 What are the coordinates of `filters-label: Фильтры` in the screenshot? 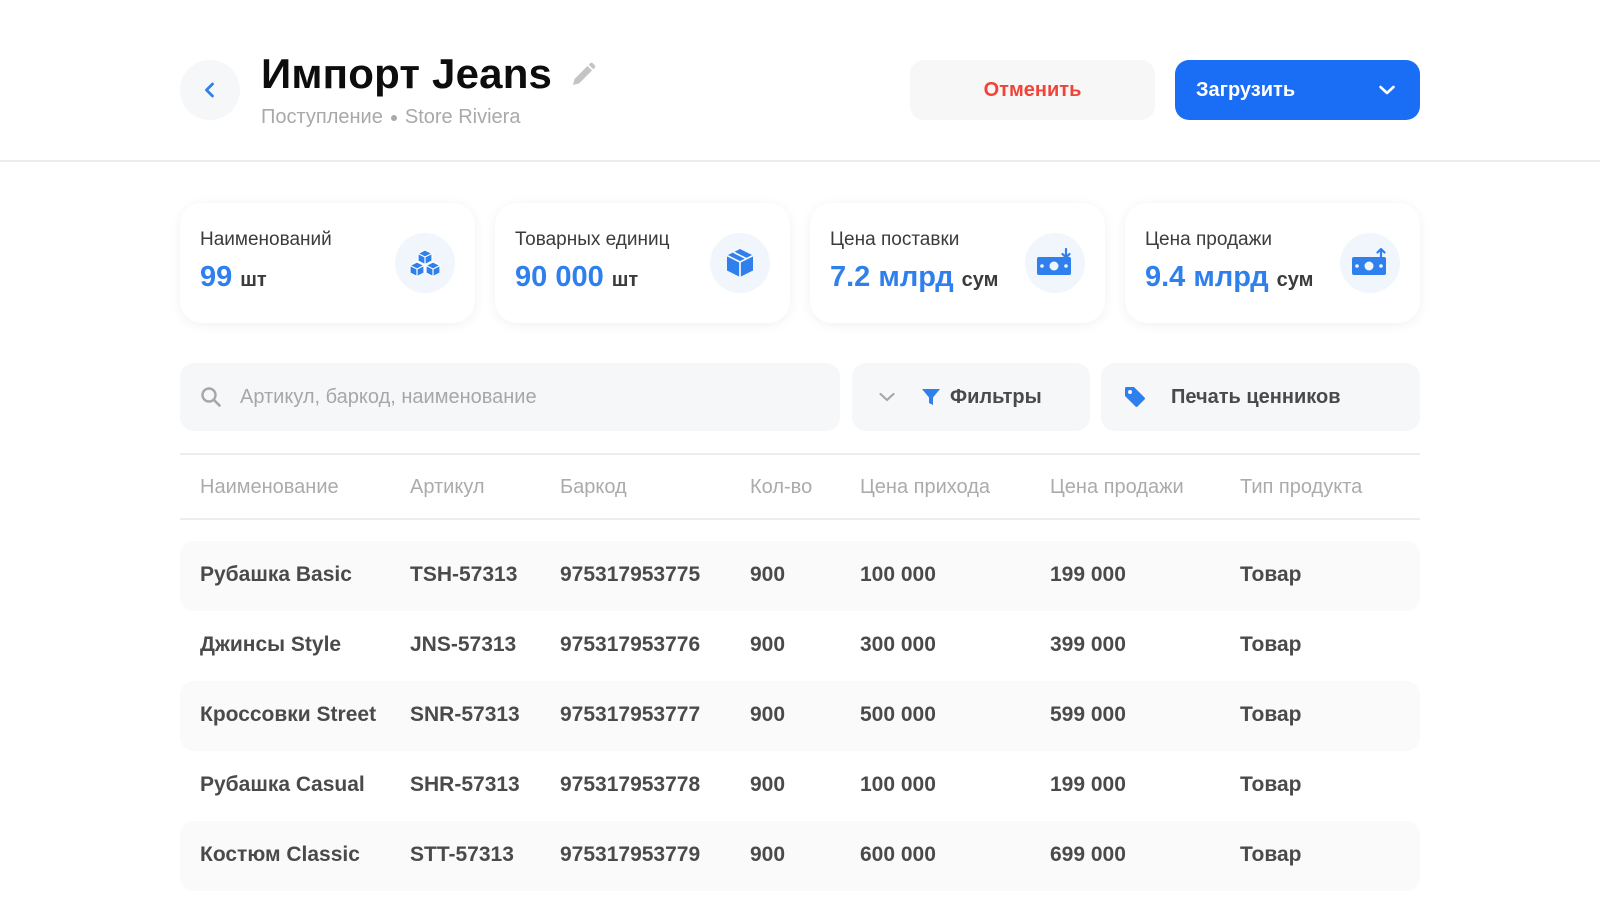 It's located at (996, 396).